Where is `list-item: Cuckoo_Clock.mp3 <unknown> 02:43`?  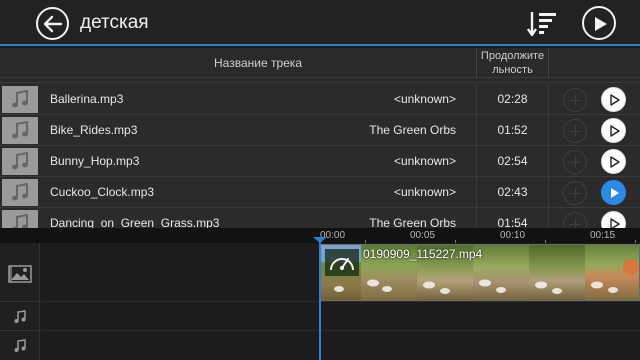 list-item: Cuckoo_Clock.mp3 <unknown> 02:43 is located at coordinates (320, 192).